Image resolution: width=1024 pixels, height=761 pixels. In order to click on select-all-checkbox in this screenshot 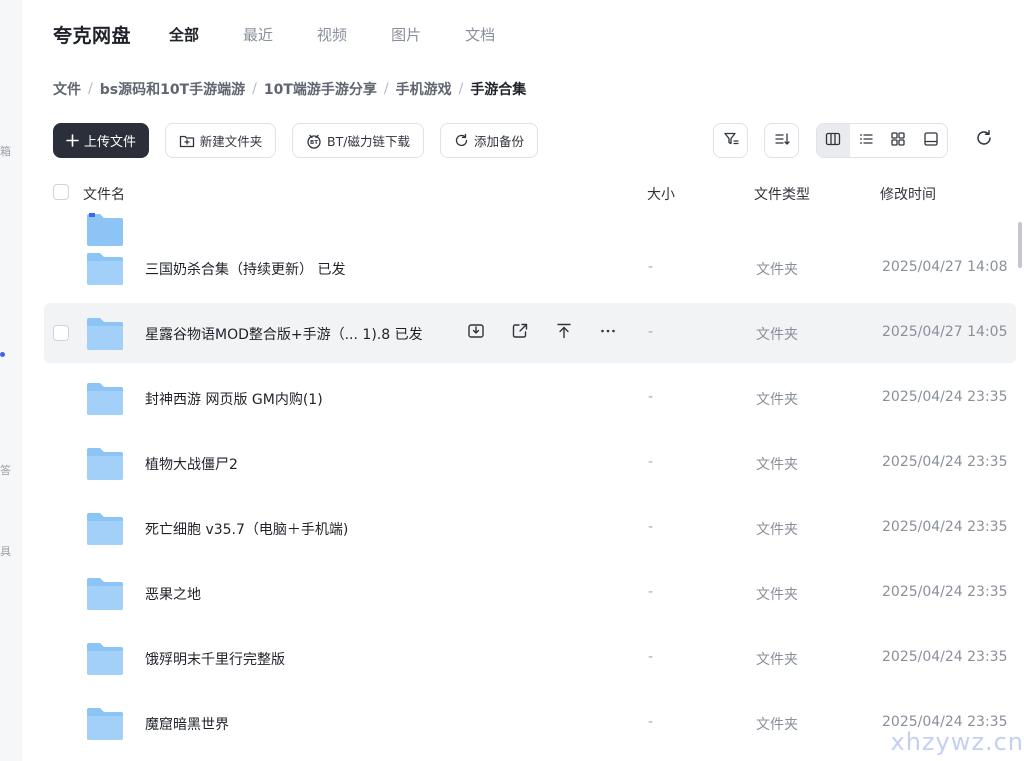, I will do `click(61, 192)`.